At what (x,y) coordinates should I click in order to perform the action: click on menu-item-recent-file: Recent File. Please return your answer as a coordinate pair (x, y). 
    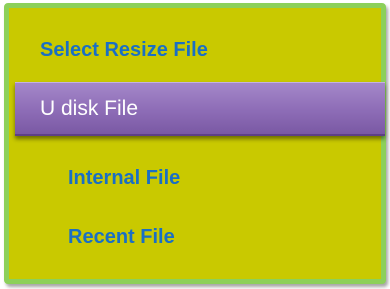
    Looking at the image, I should click on (121, 237).